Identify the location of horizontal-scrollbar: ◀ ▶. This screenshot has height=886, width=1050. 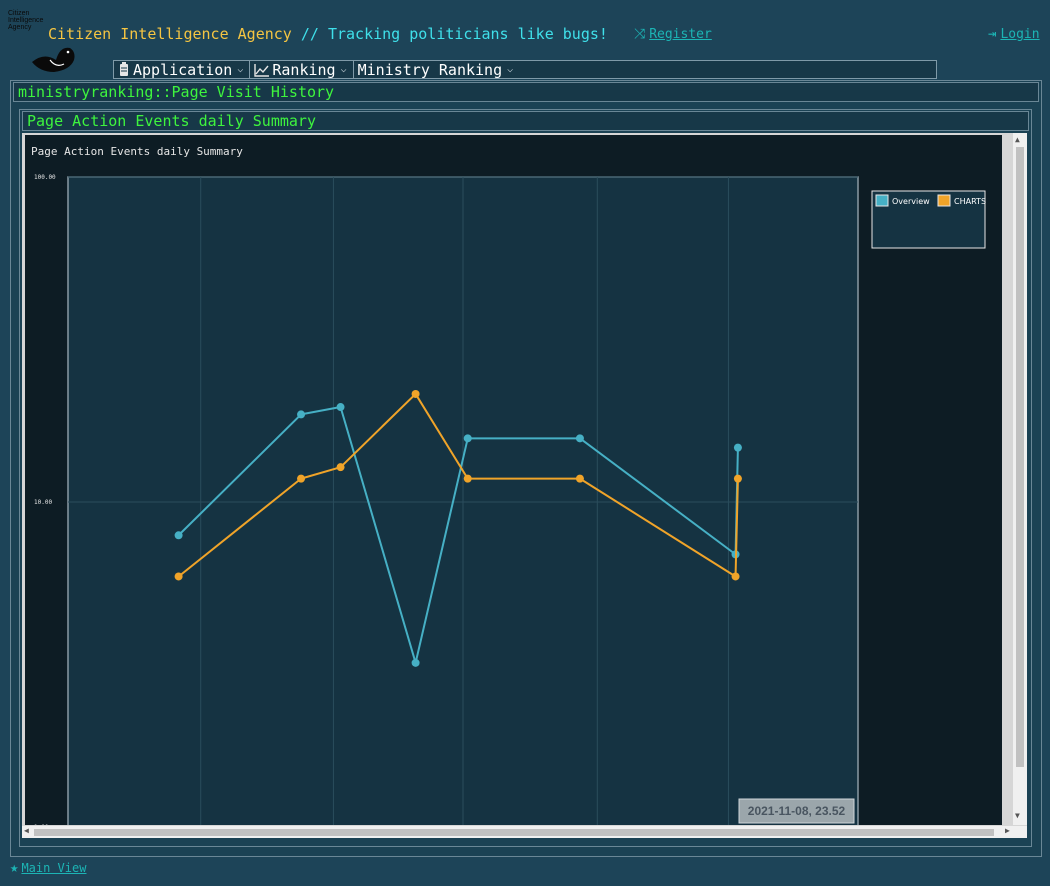
(524, 832).